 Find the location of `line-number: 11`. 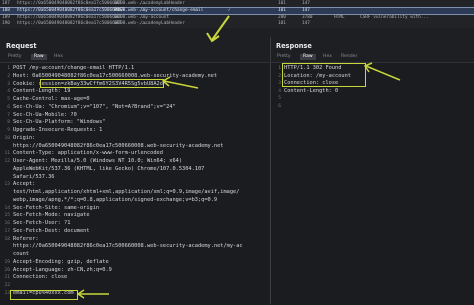

line-number: 11 is located at coordinates (7, 154).